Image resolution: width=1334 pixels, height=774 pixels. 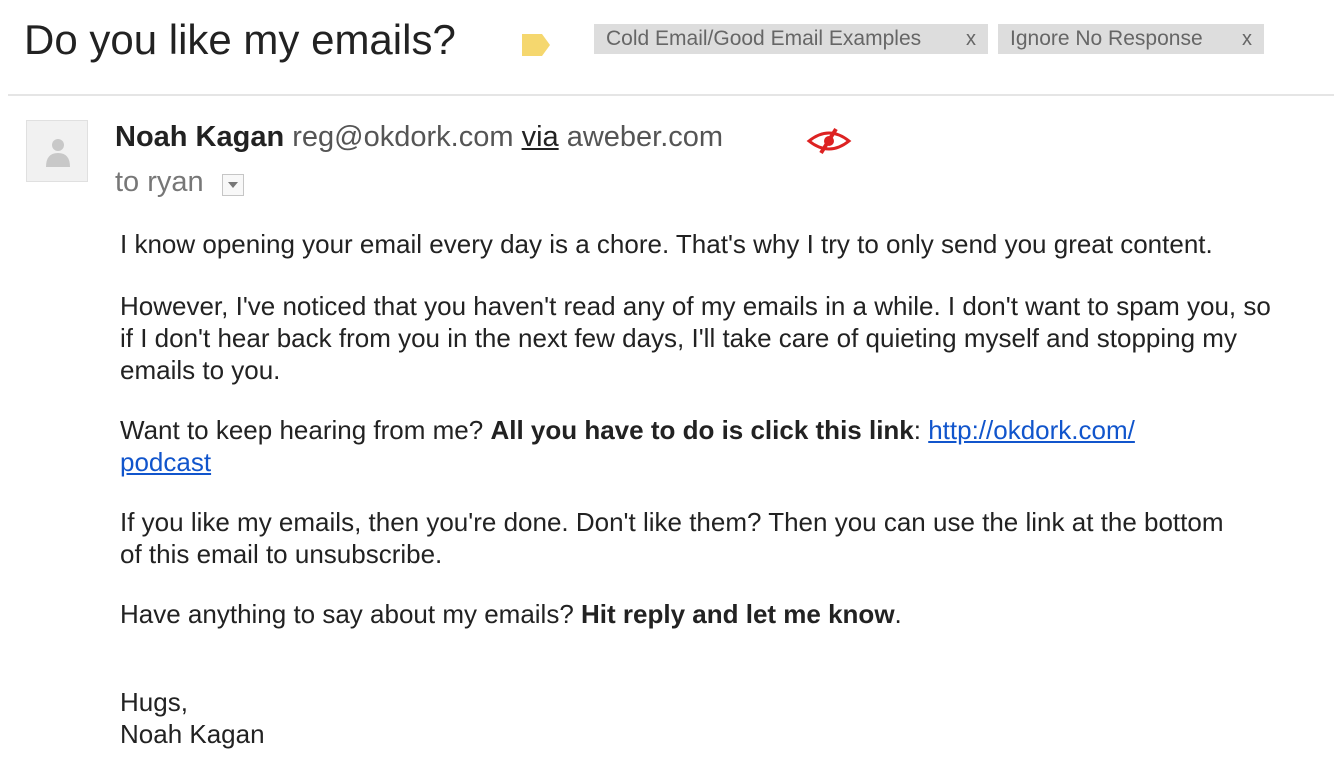 What do you see at coordinates (898, 614) in the screenshot?
I see `body-text: .` at bounding box center [898, 614].